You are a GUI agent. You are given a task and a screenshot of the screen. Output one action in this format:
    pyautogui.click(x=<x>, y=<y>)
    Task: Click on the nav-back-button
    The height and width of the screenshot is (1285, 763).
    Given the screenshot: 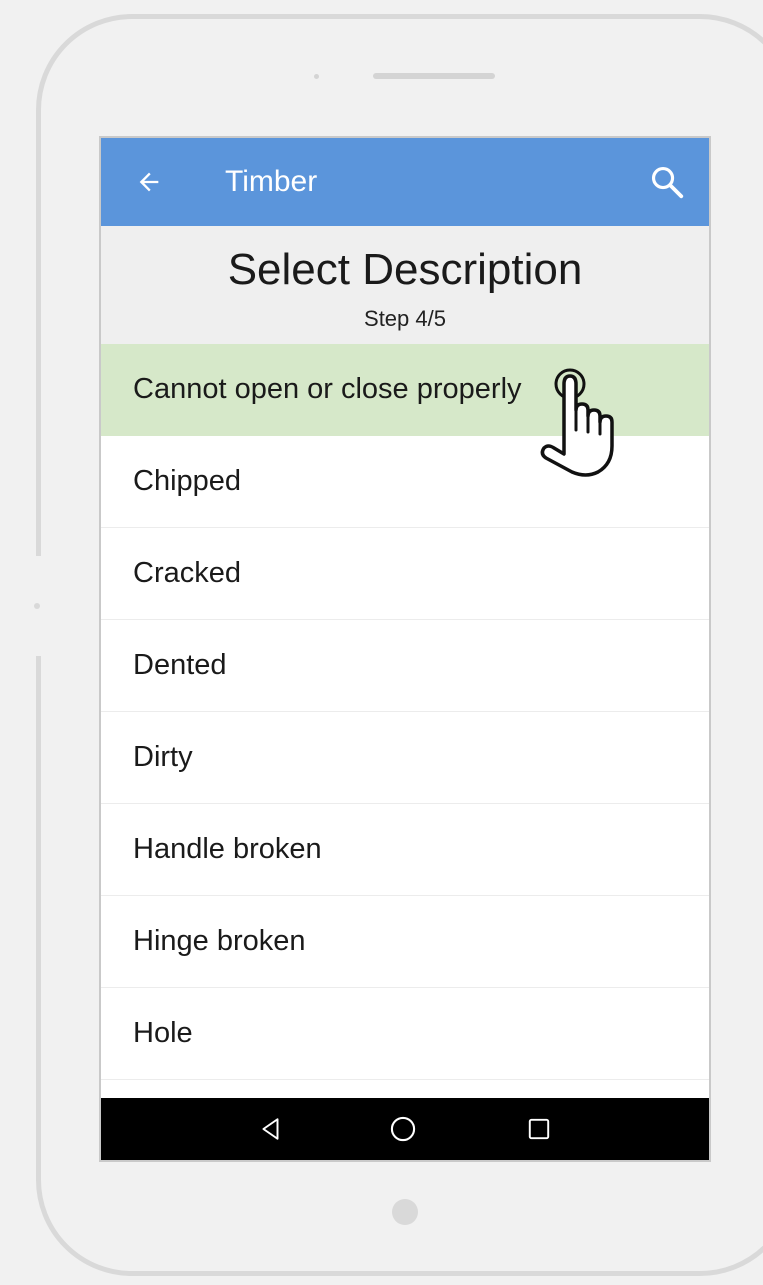 What is the action you would take?
    pyautogui.click(x=271, y=1129)
    